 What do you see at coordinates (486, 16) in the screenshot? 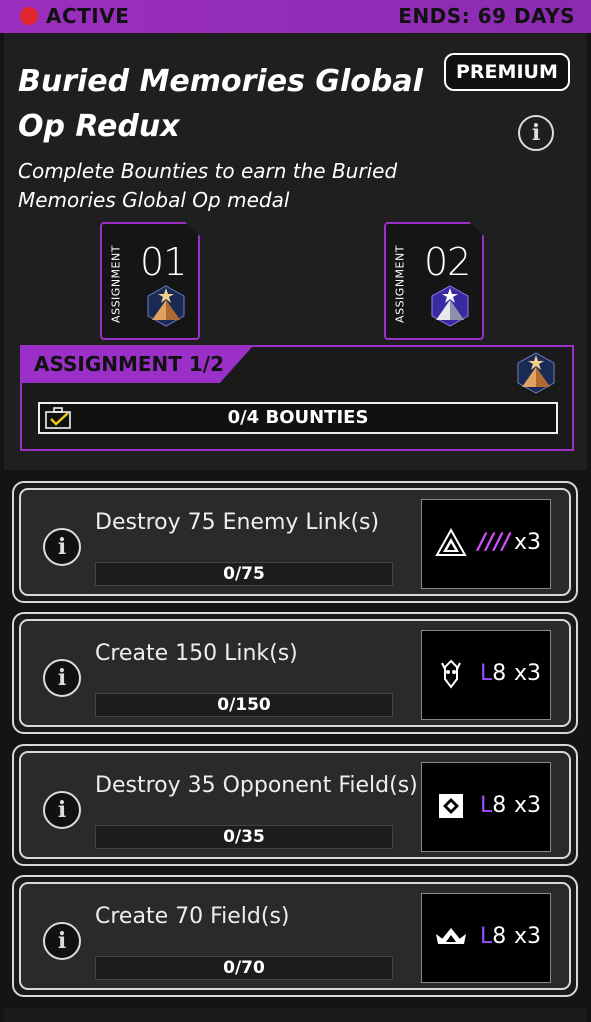
I see `ends-countdown: ENDS: 69 DAYS` at bounding box center [486, 16].